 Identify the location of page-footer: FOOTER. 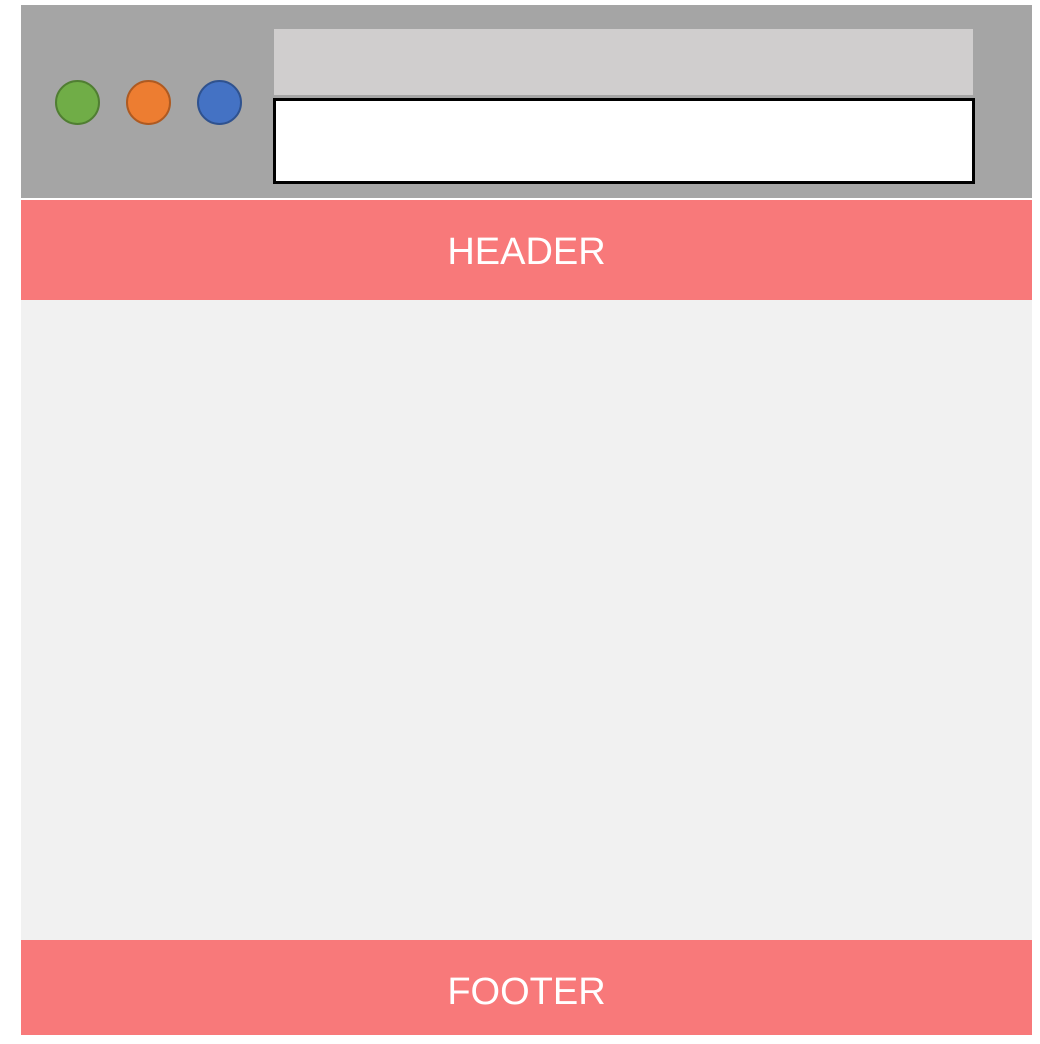
(526, 987).